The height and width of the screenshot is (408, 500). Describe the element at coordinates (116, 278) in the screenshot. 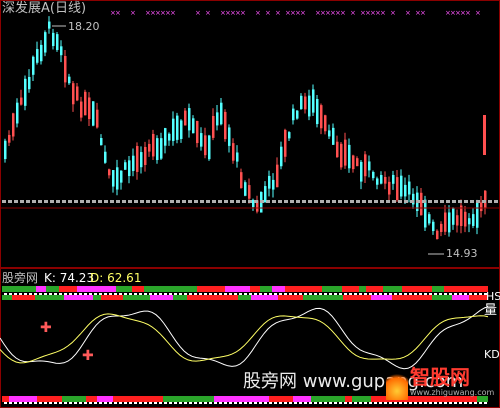

I see `d-value-label: D: 62.61` at that location.